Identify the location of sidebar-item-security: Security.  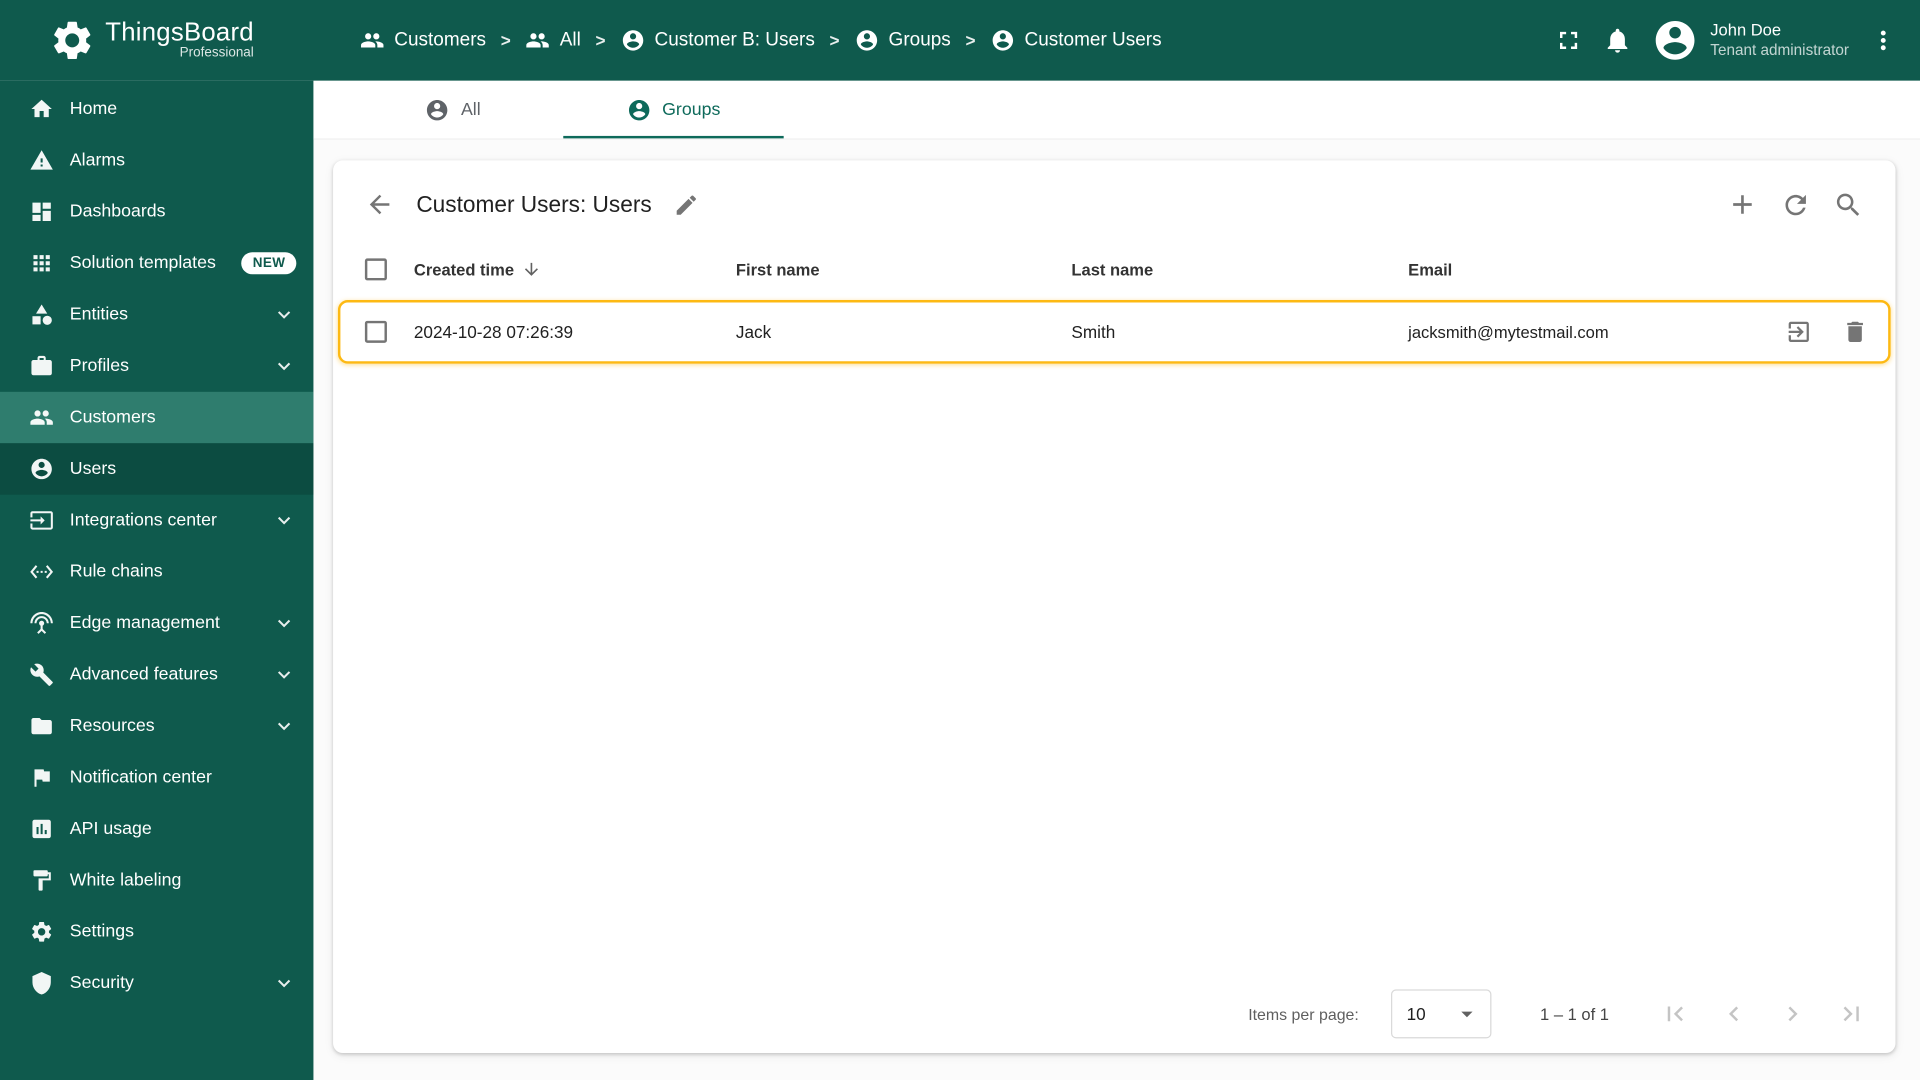
(156, 983).